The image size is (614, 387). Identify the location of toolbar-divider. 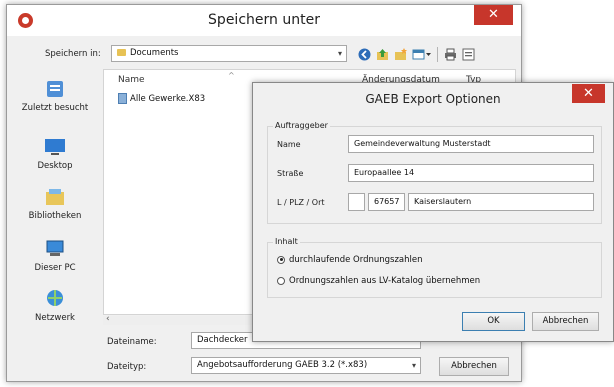
(437, 54).